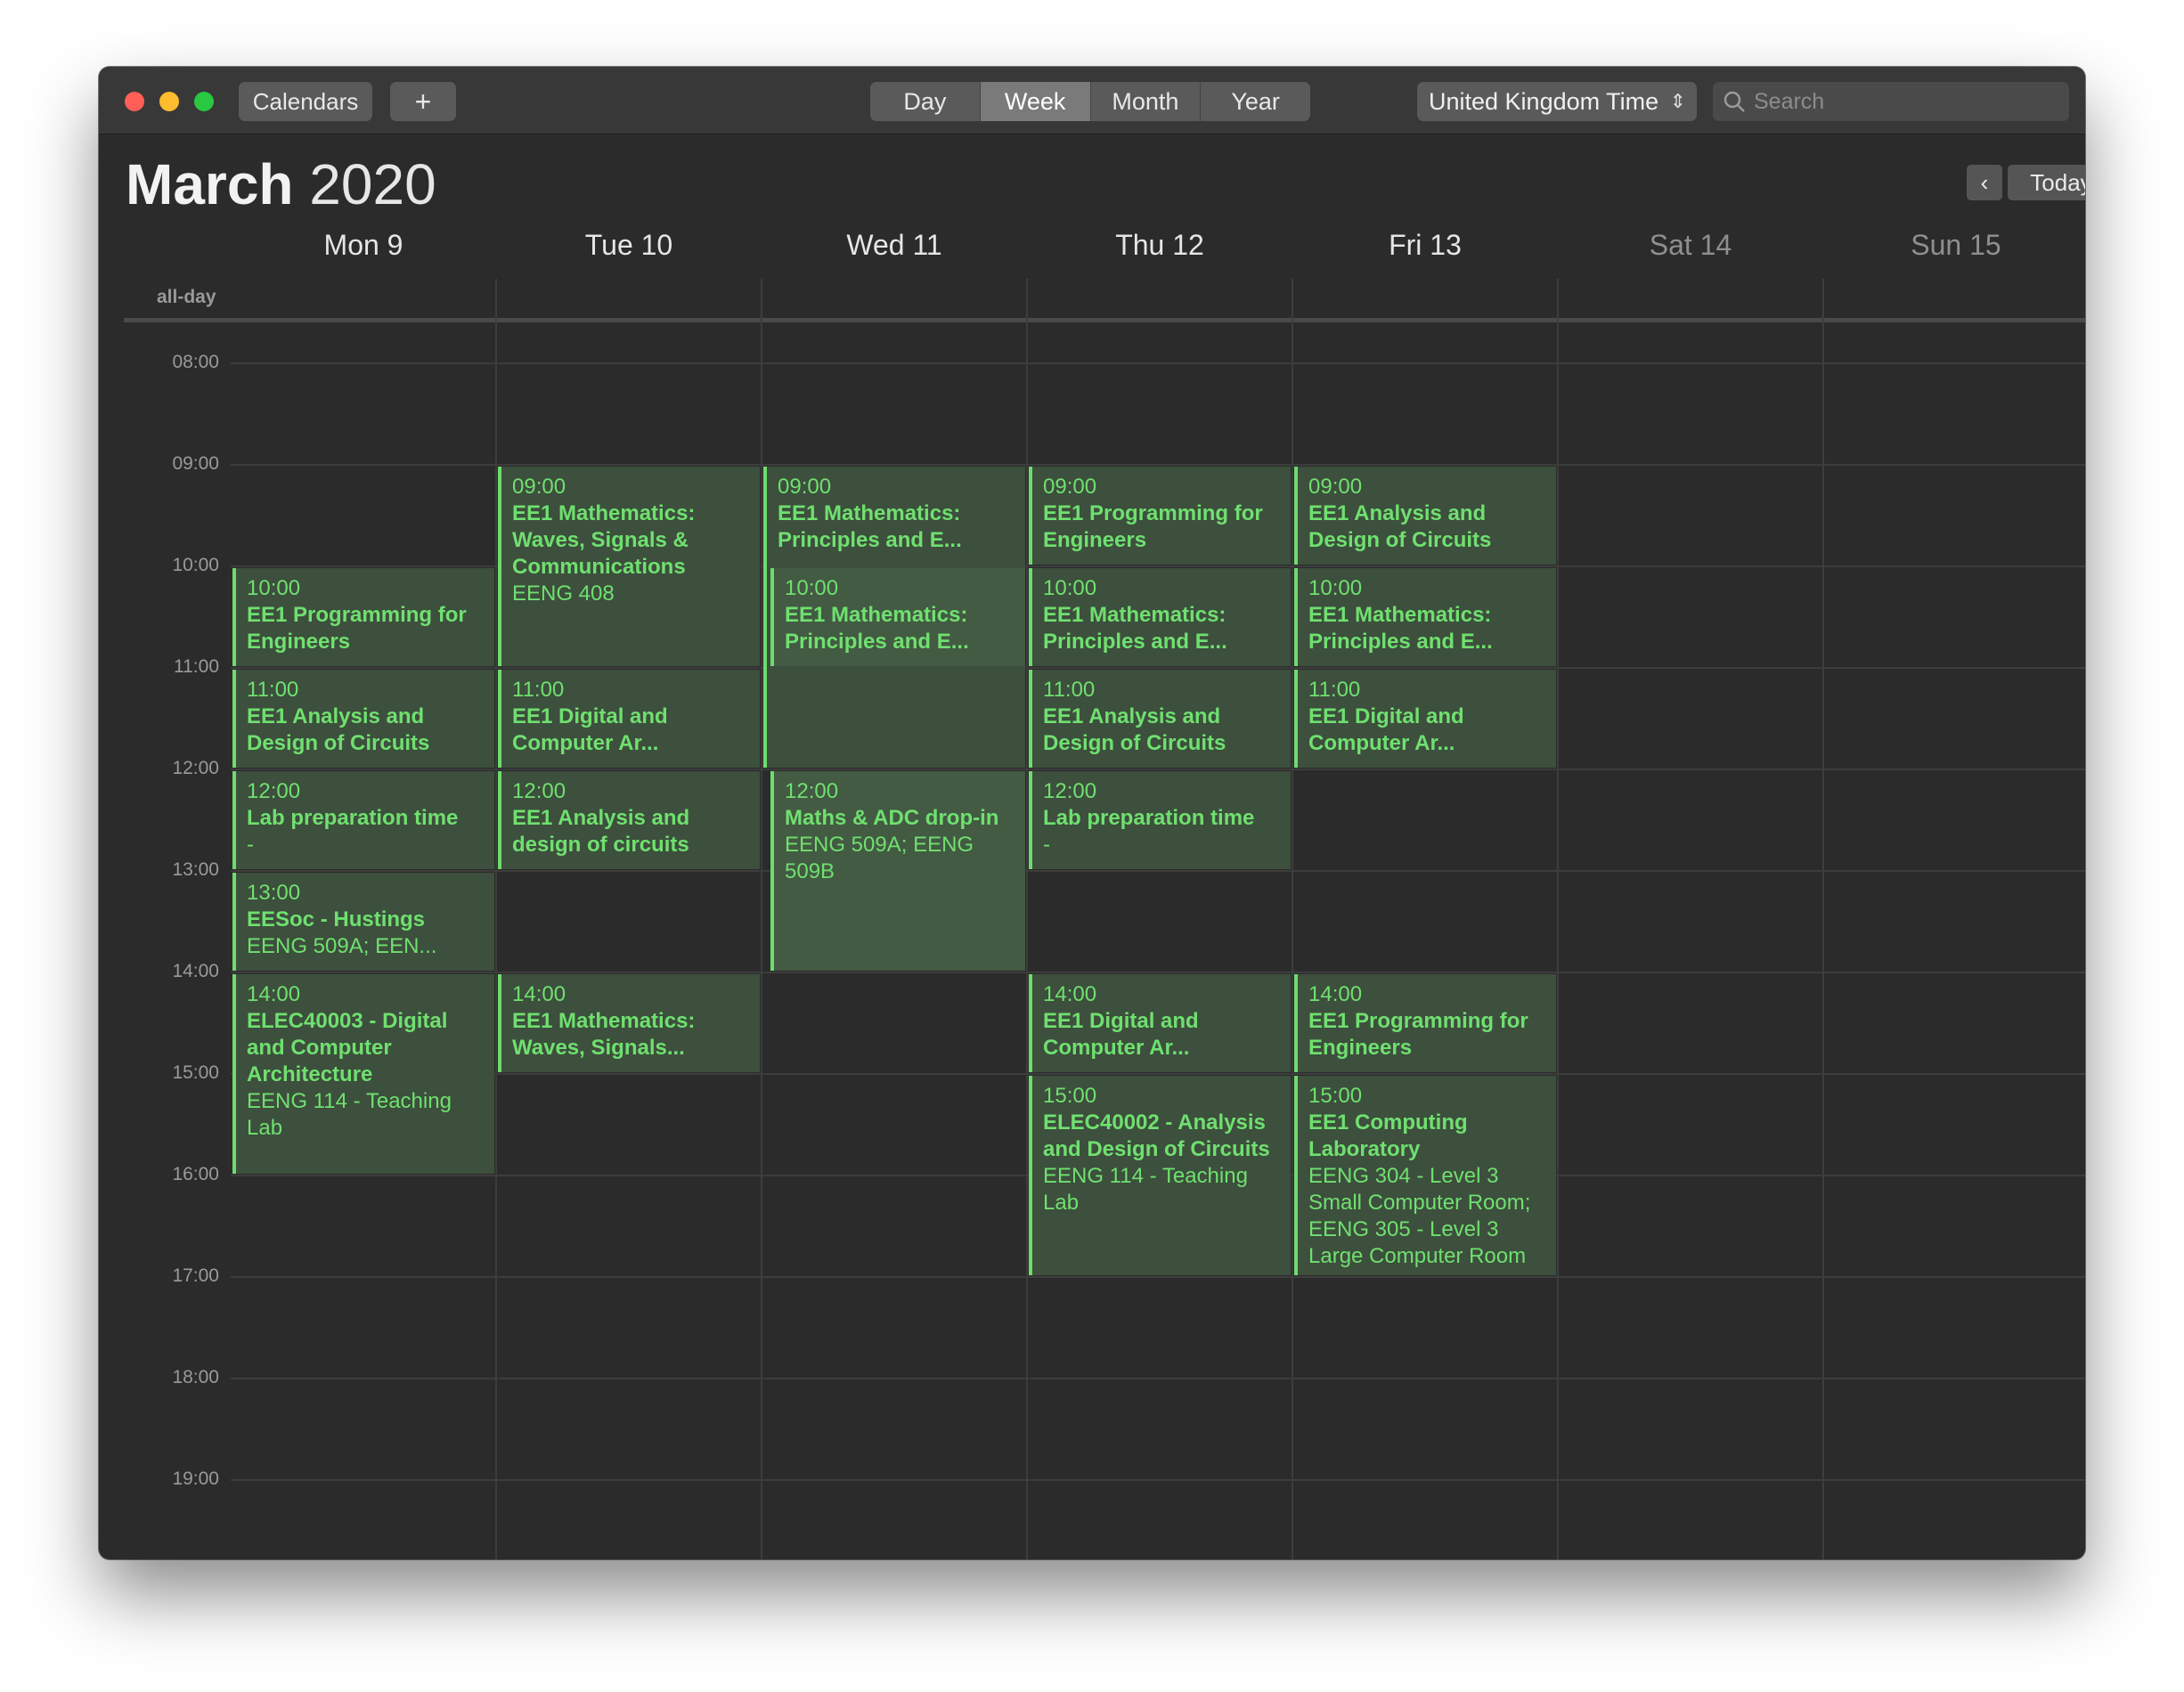  What do you see at coordinates (372, 184) in the screenshot?
I see `title-year: 2020` at bounding box center [372, 184].